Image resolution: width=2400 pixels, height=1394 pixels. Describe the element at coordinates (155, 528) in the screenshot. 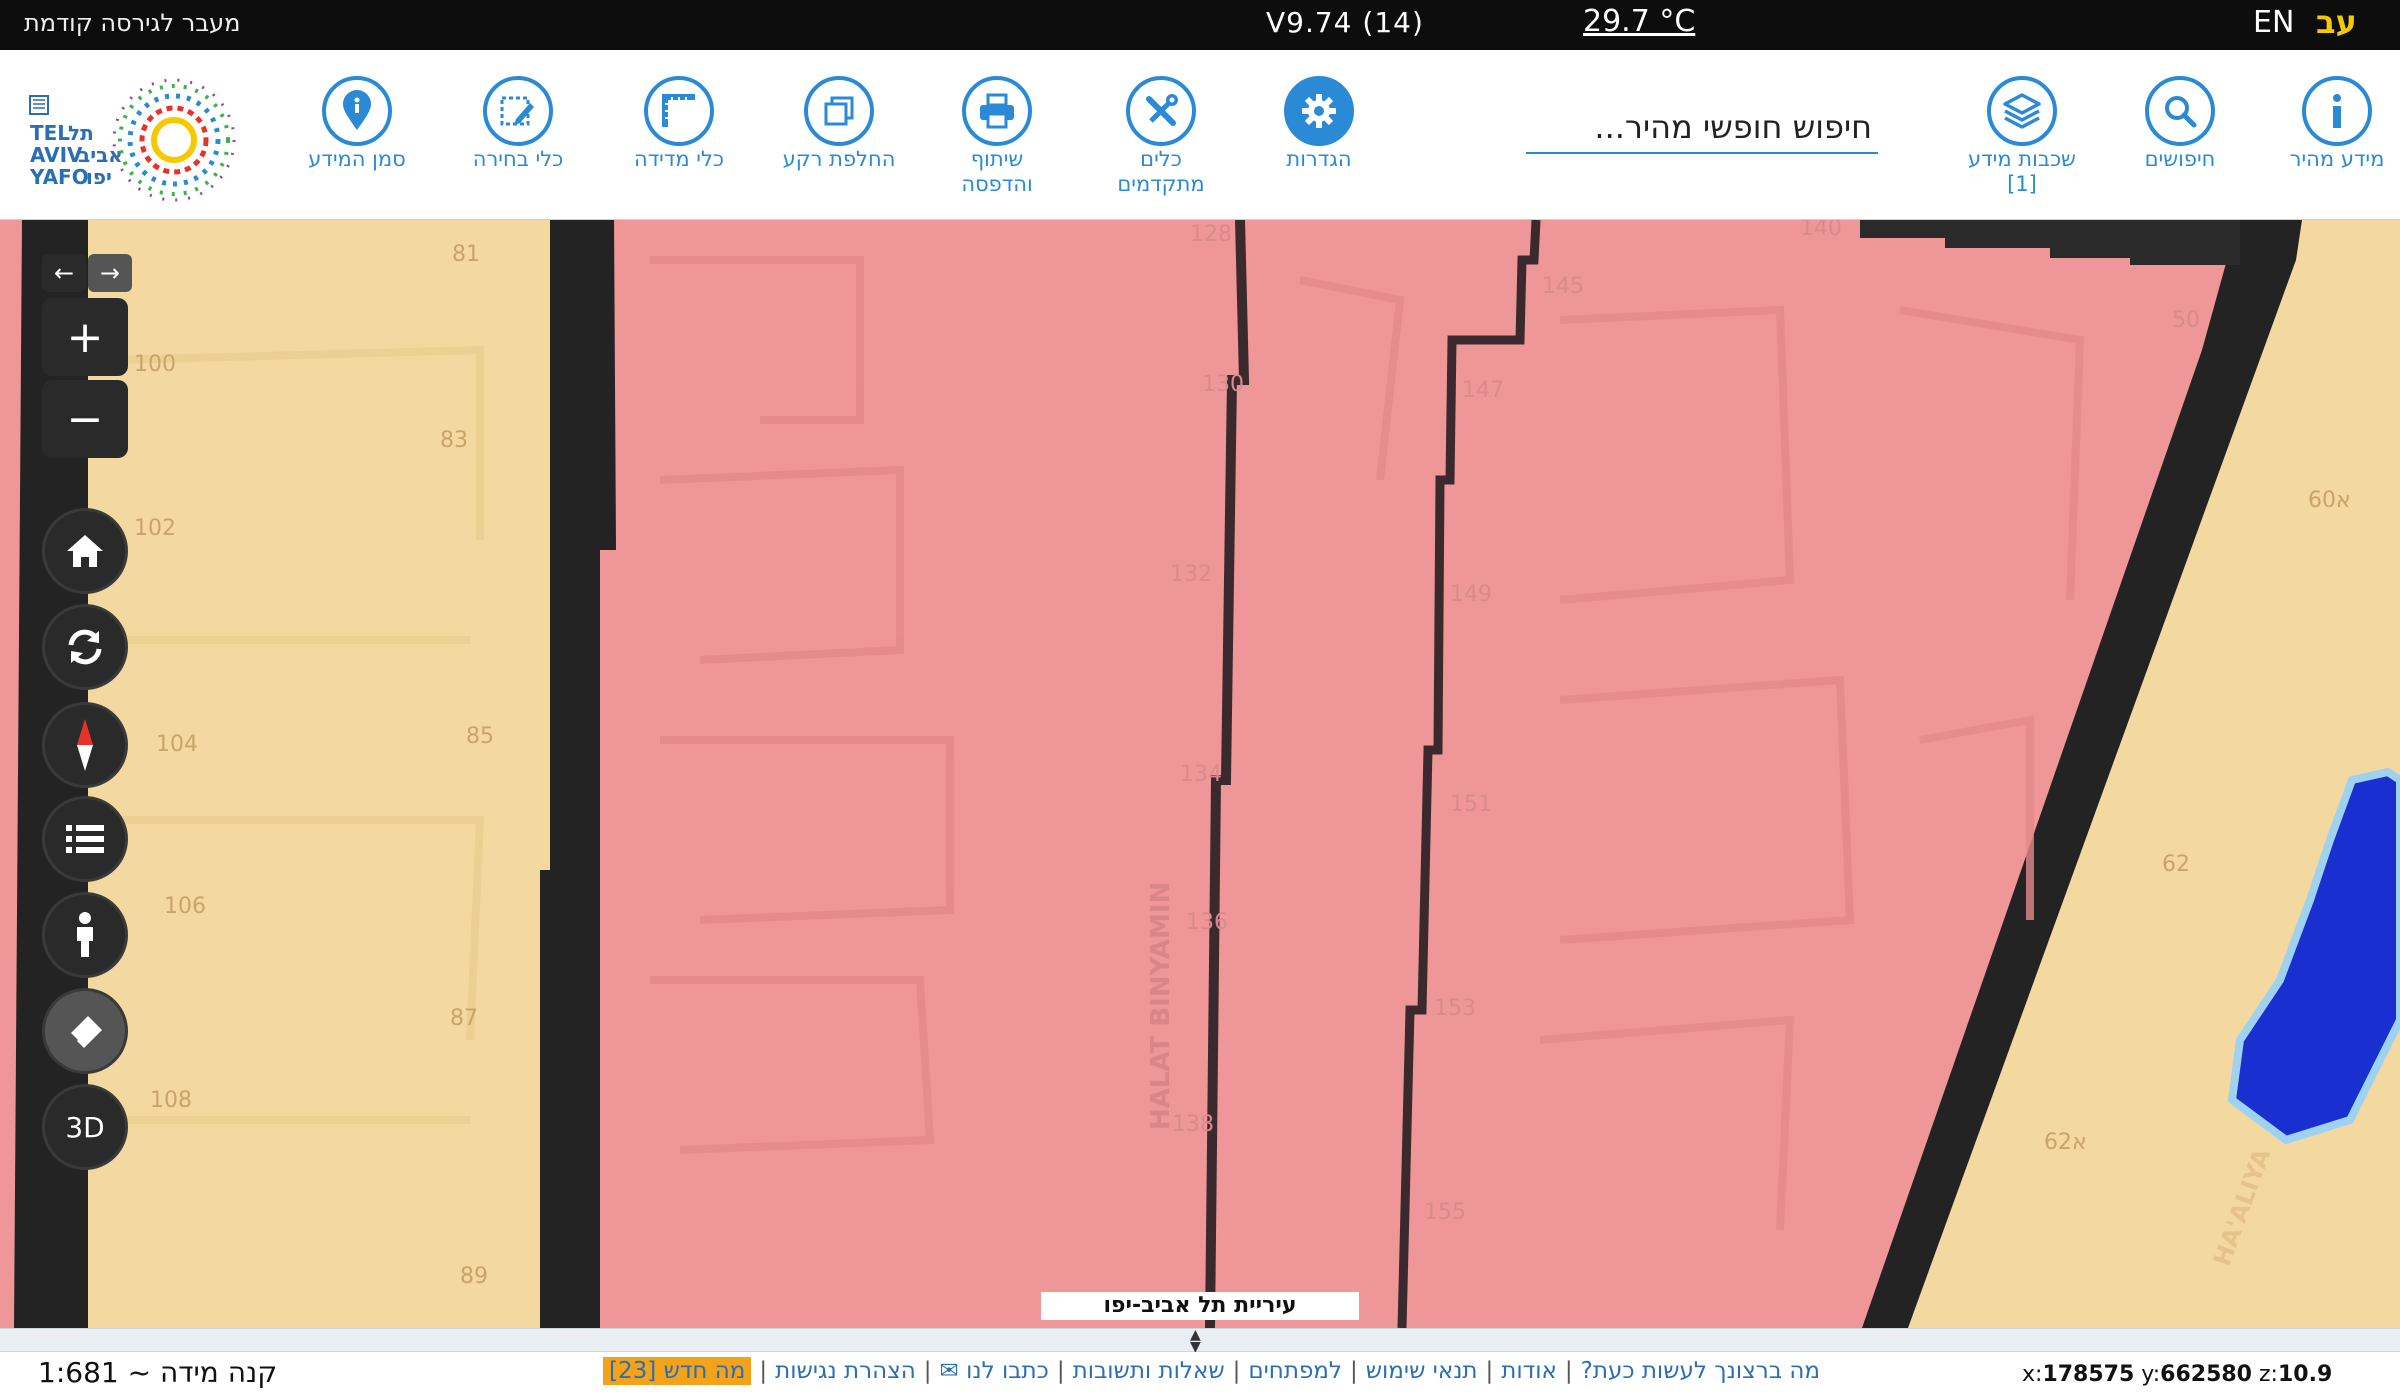

I see `parcel-number: 102` at that location.